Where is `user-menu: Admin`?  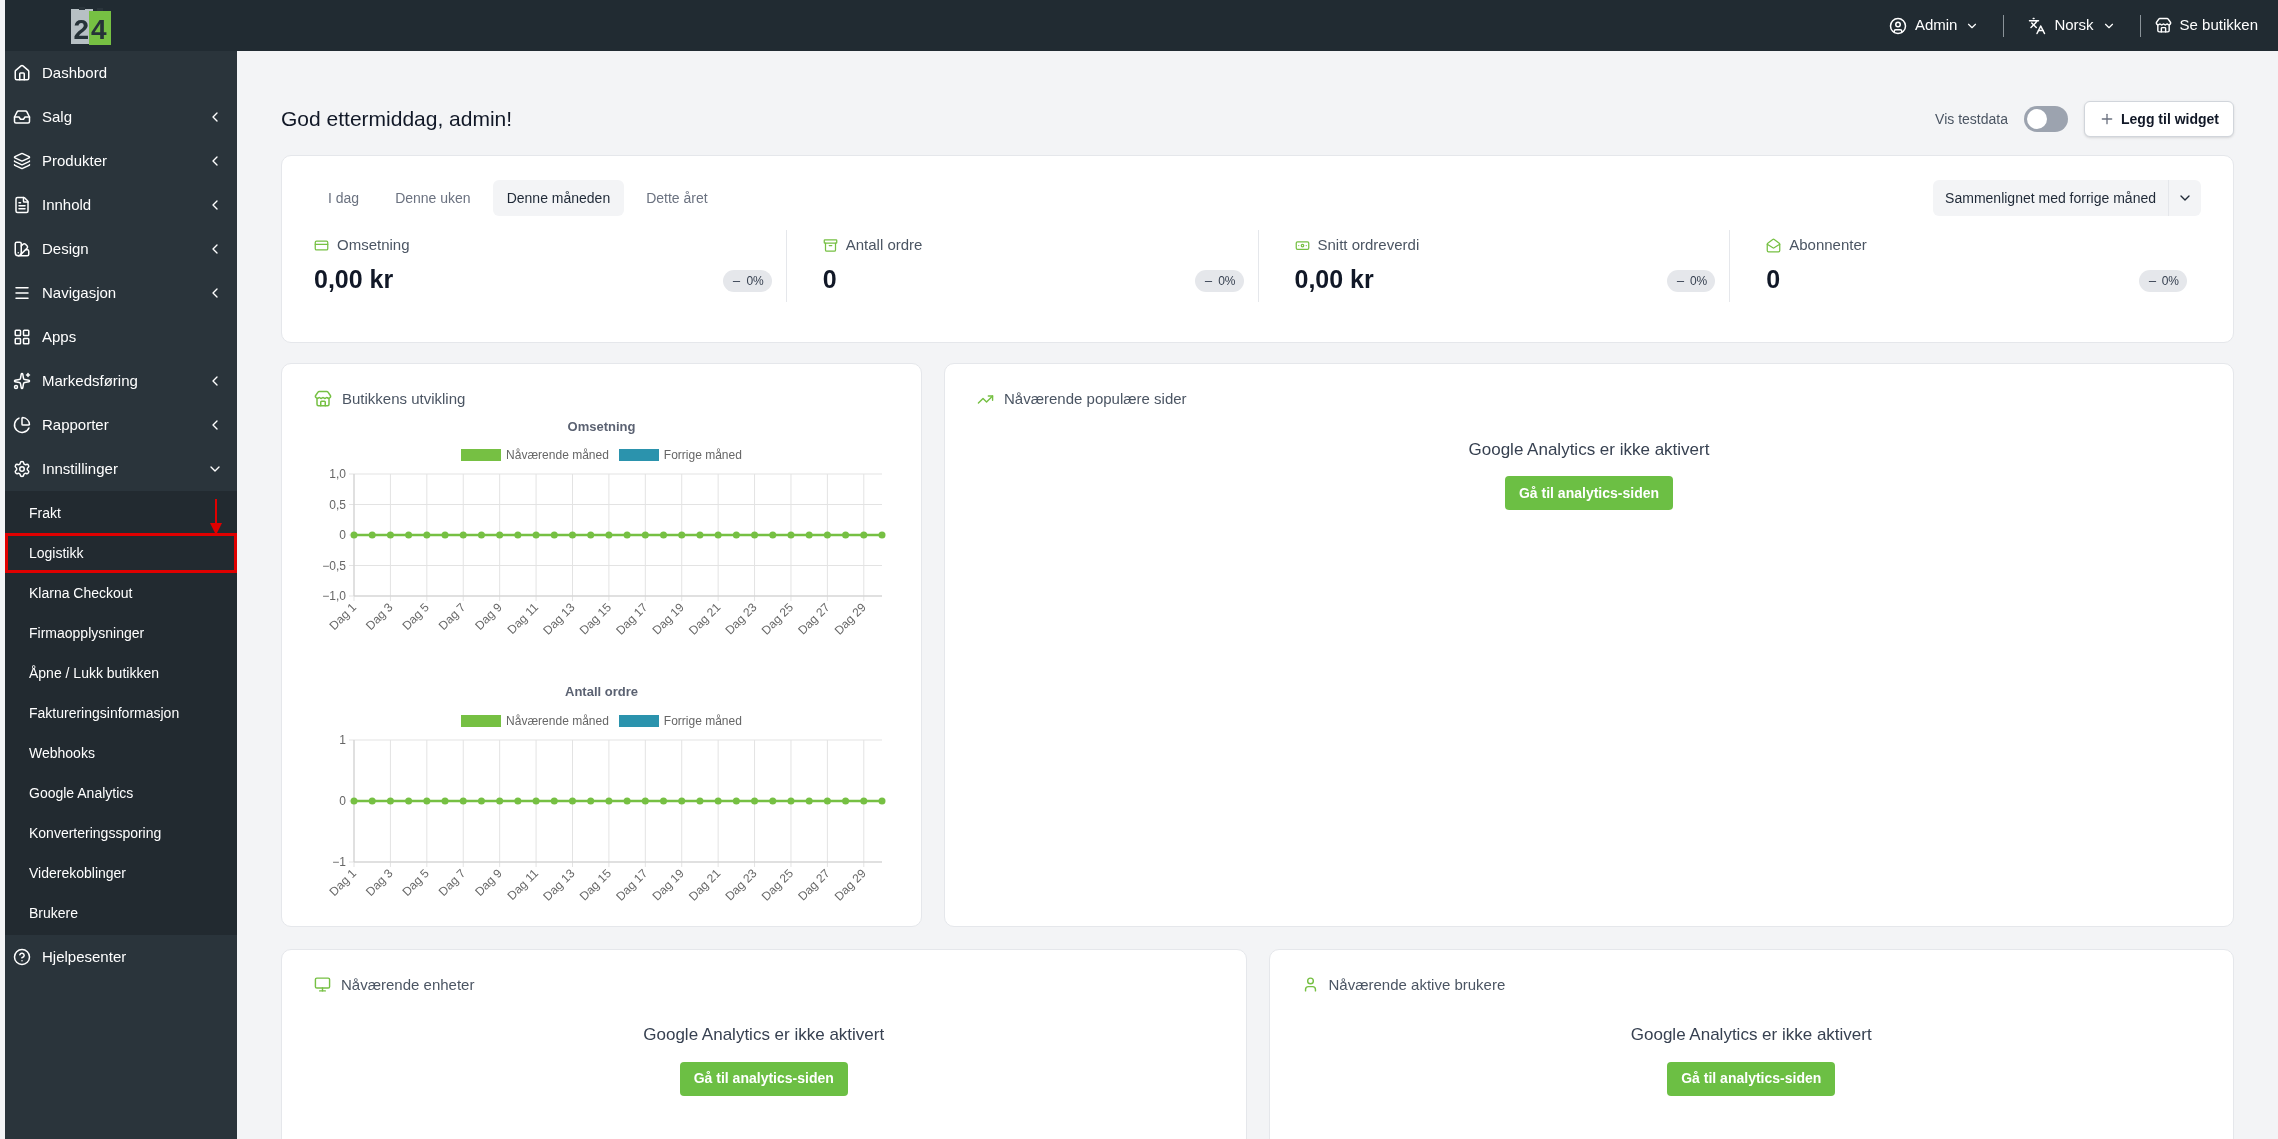 user-menu: Admin is located at coordinates (1934, 25).